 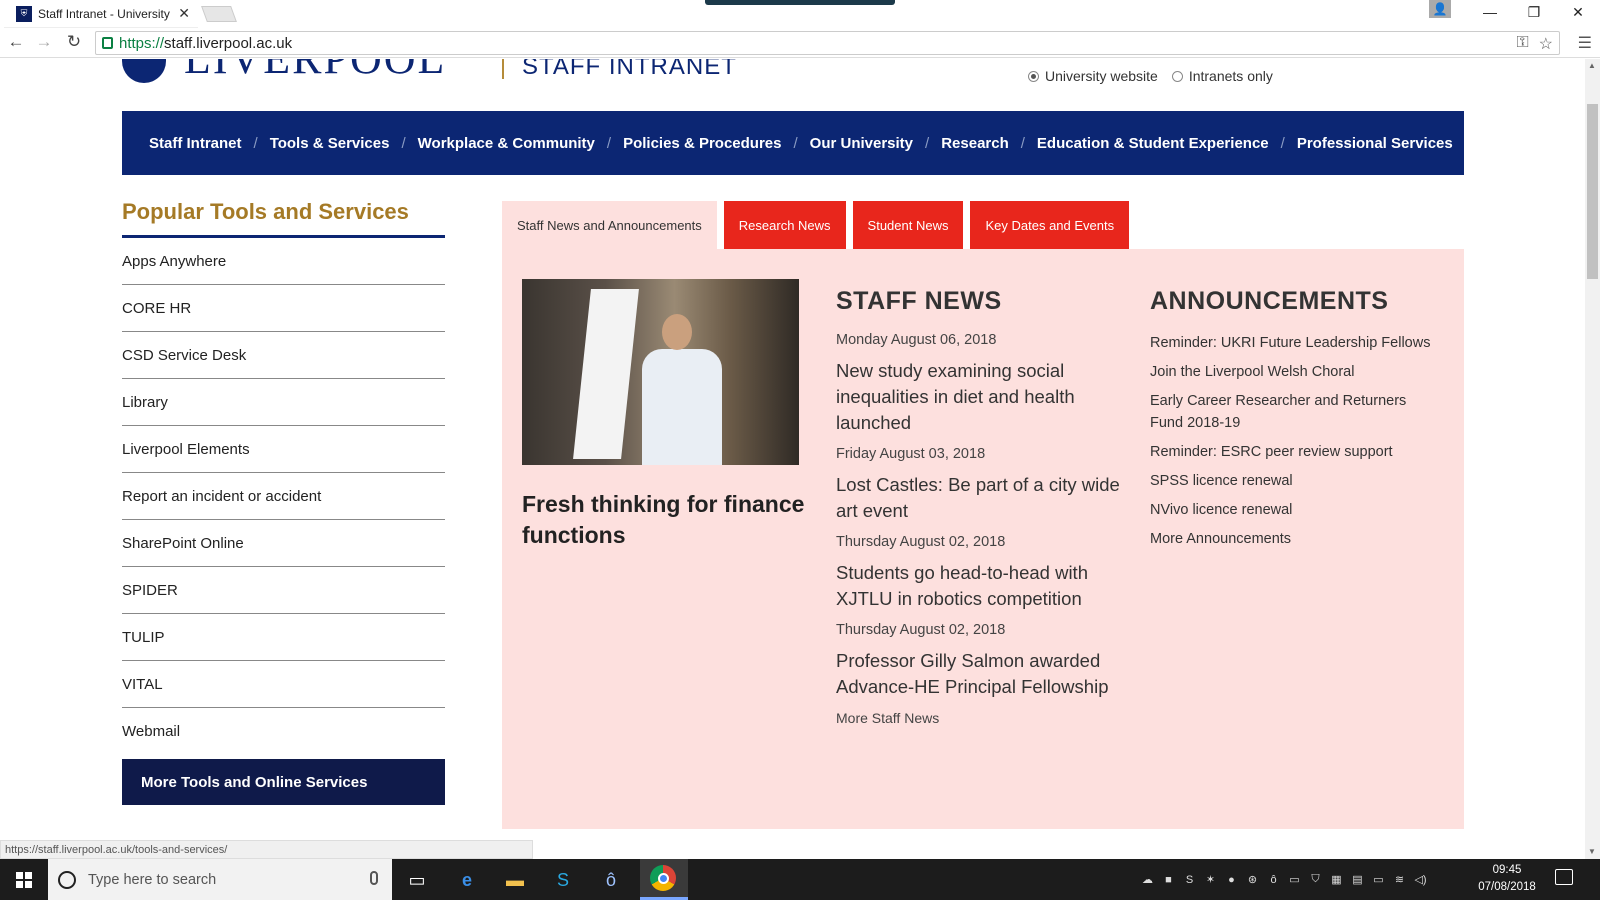 I want to click on university-logo: LIVERPOOL, so click(x=284, y=71).